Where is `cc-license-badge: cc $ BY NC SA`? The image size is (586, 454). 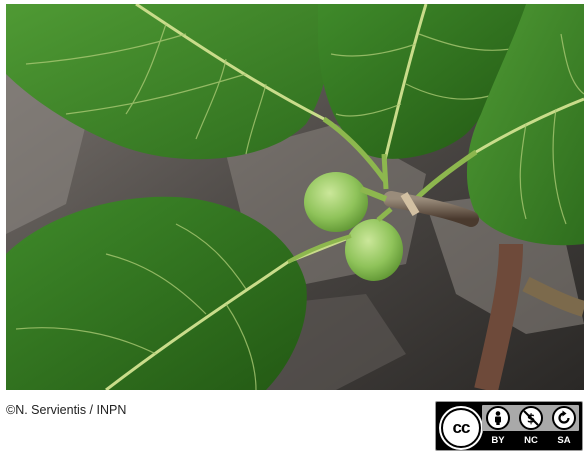
cc-license-badge: cc $ BY NC SA is located at coordinates (509, 426).